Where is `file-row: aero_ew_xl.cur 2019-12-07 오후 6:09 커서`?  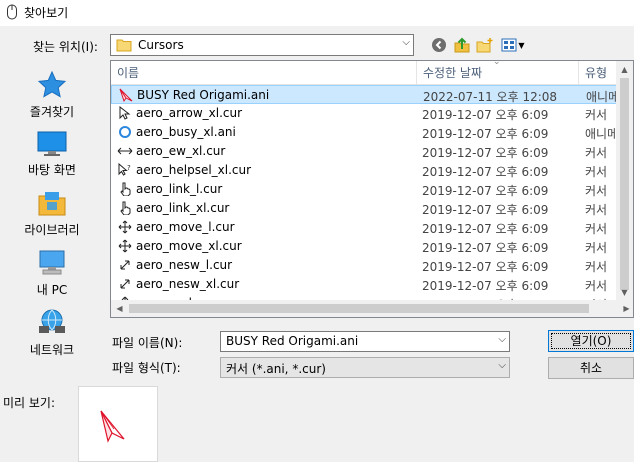 file-row: aero_ew_xl.cur 2019-12-07 오후 6:09 커서 is located at coordinates (364, 151).